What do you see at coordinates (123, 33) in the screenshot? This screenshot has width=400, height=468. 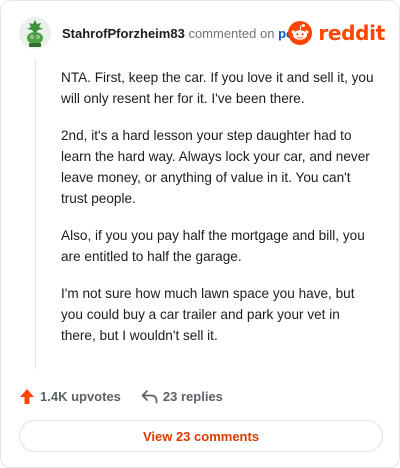 I see `username-link: StahrofPforzheim83` at bounding box center [123, 33].